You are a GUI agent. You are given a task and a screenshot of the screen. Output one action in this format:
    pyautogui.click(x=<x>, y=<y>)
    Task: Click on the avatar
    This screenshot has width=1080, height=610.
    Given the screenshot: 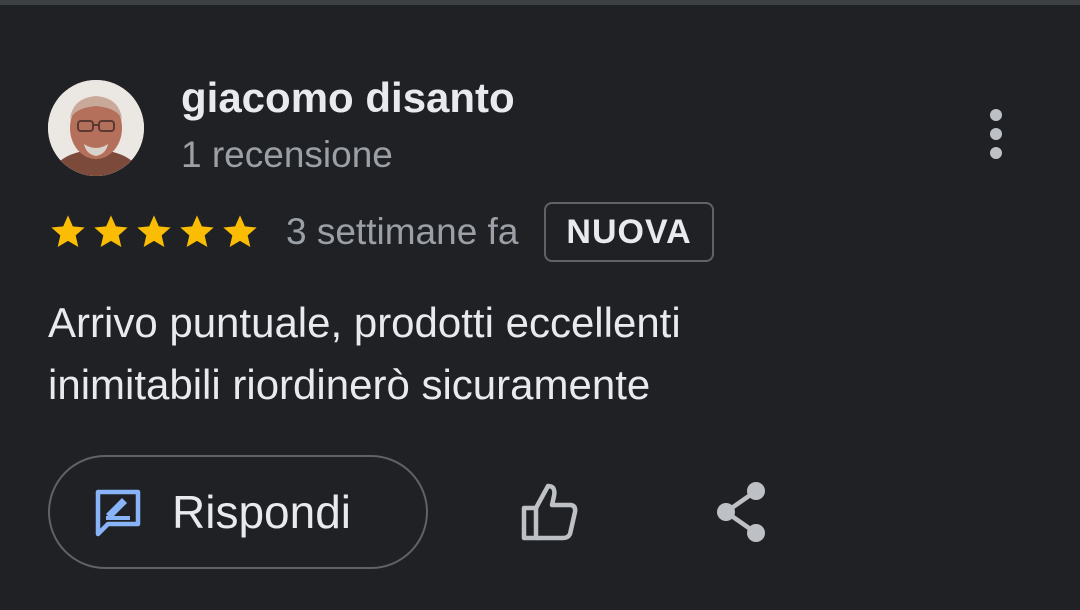 What is the action you would take?
    pyautogui.click(x=96, y=128)
    